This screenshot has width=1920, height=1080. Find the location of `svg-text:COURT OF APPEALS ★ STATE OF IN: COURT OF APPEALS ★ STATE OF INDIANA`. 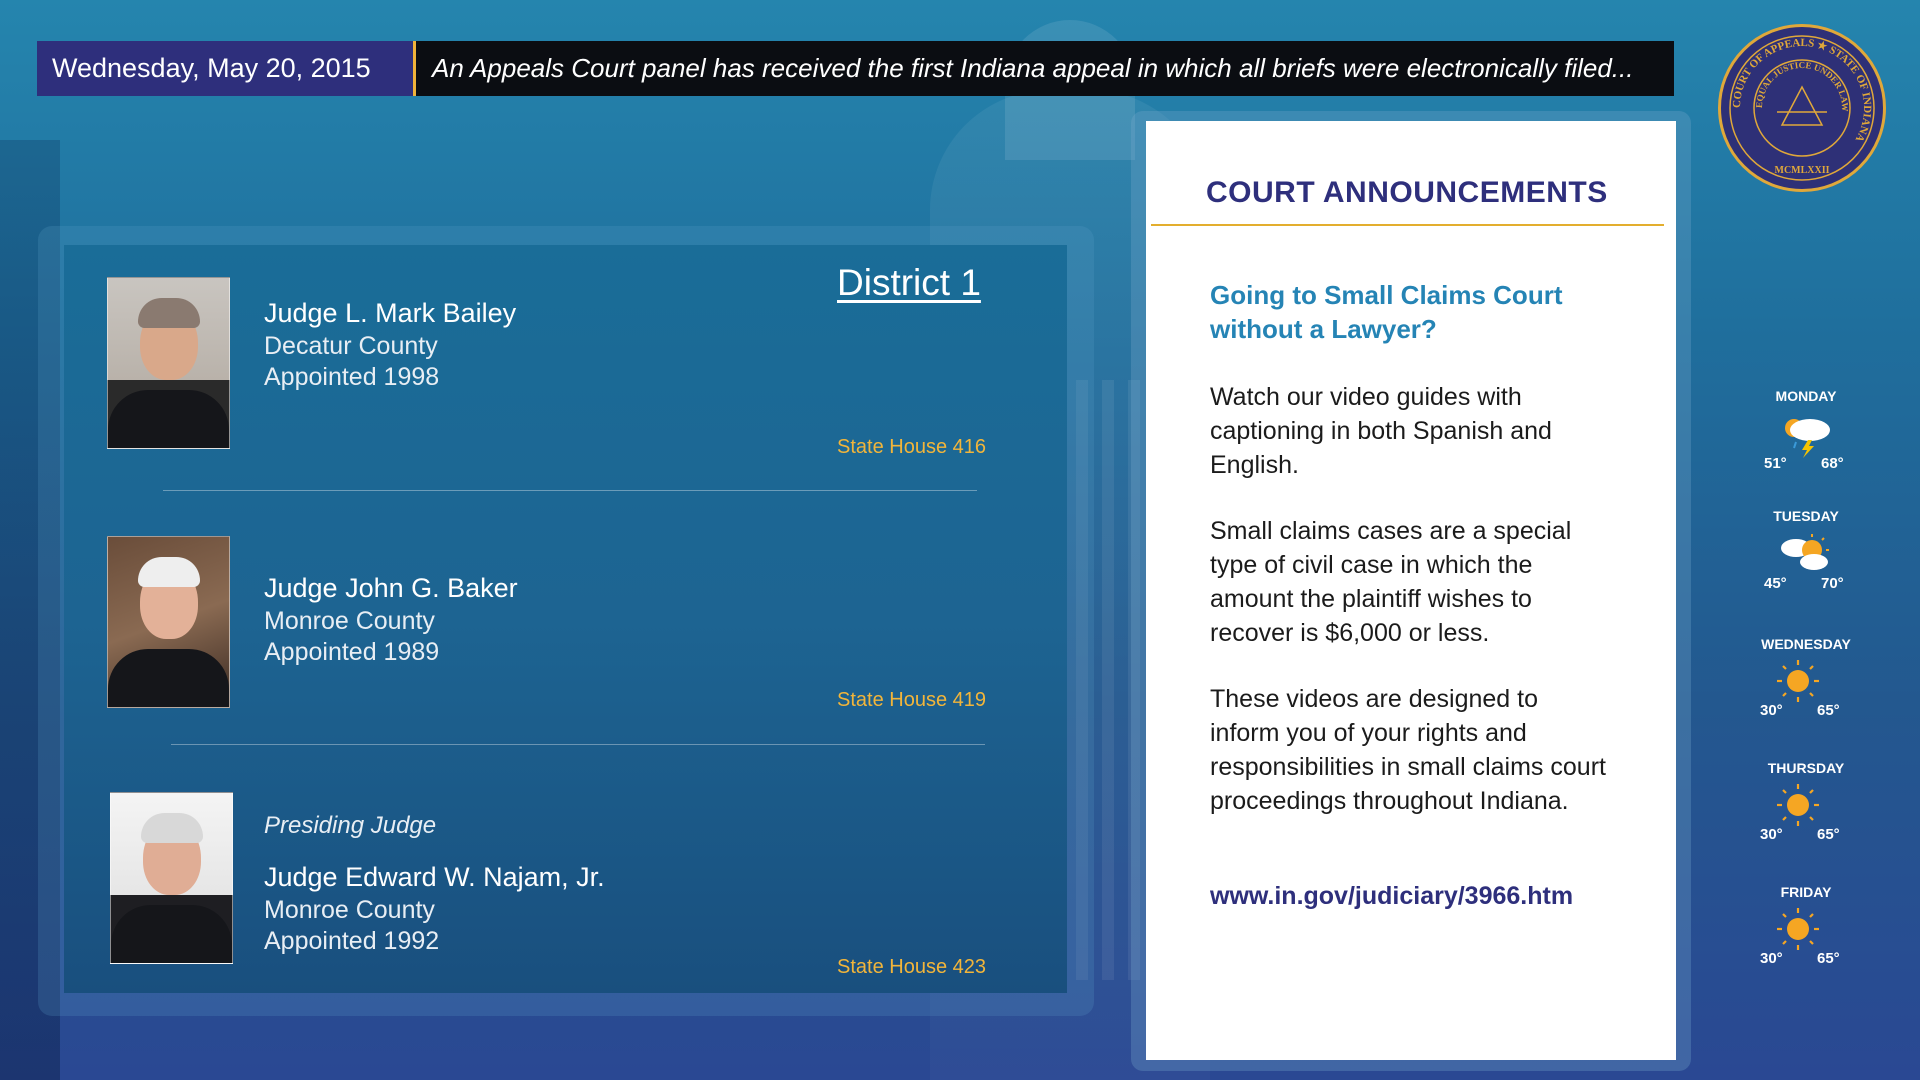

svg-text:COURT OF APPEALS ★ STATE OF IN: COURT OF APPEALS ★ STATE OF INDIANA is located at coordinates (1802, 90).